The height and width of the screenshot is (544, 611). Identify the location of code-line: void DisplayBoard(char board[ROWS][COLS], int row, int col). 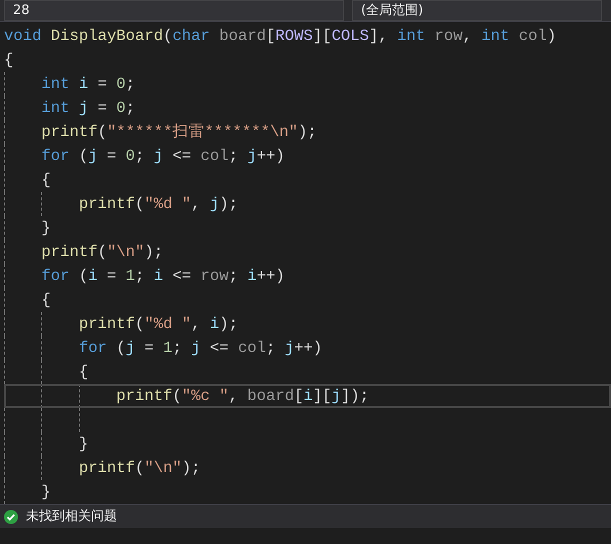
(280, 36).